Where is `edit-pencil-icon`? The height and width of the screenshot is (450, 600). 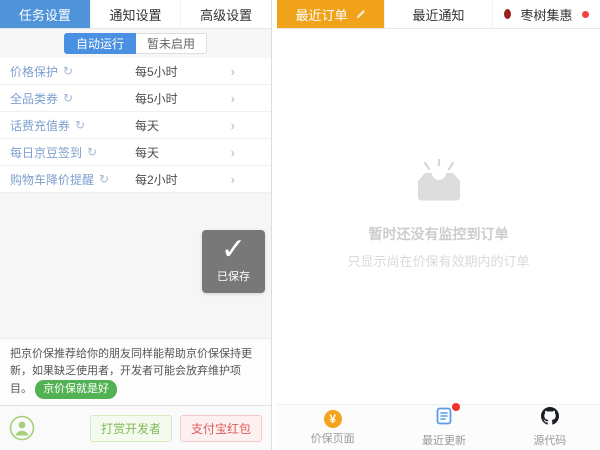 edit-pencil-icon is located at coordinates (361, 14).